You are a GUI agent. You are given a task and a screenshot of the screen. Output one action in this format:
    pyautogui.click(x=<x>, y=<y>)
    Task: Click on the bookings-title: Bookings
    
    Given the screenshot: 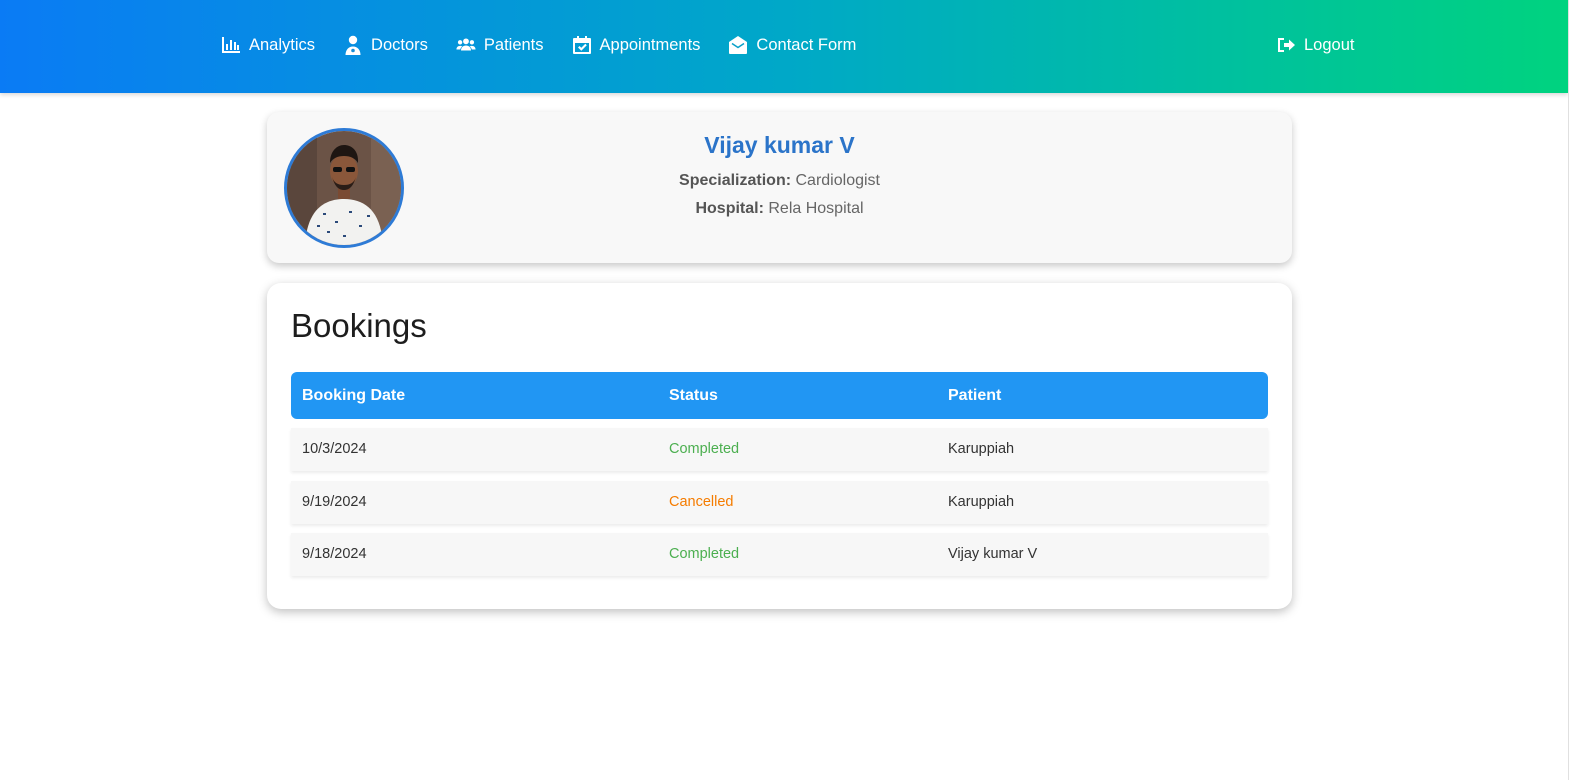 What is the action you would take?
    pyautogui.click(x=359, y=325)
    